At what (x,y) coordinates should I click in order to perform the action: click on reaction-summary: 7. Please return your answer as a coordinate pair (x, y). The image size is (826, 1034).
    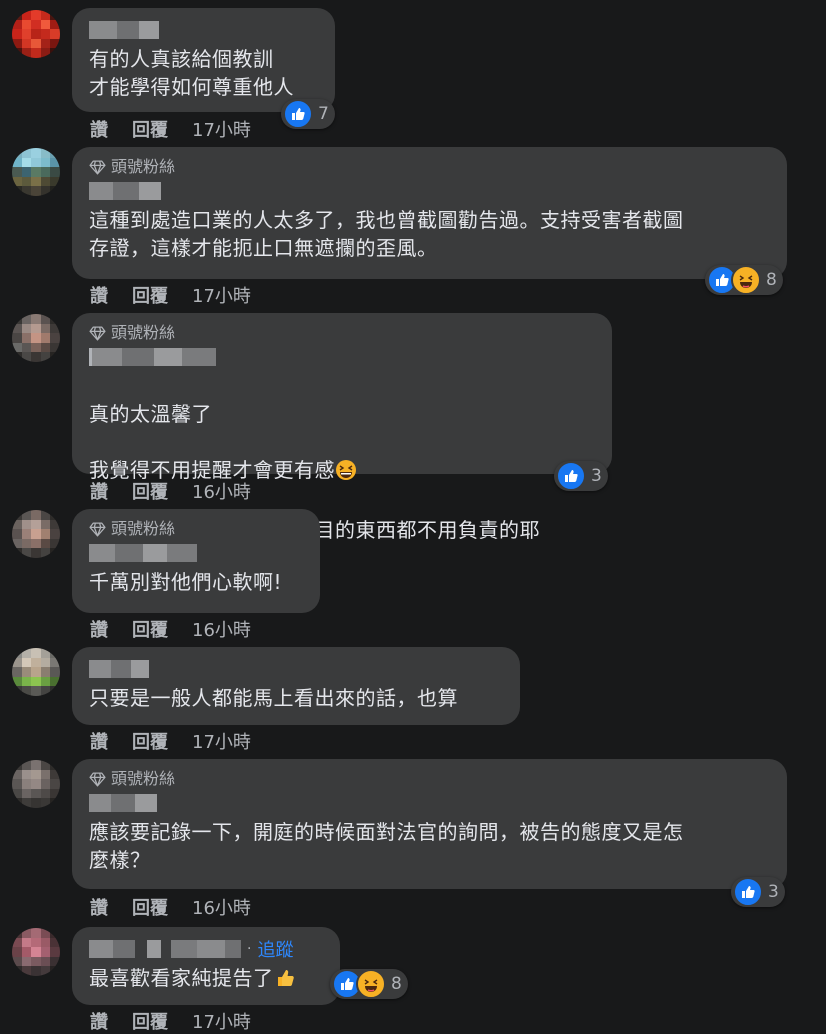
    Looking at the image, I should click on (308, 114).